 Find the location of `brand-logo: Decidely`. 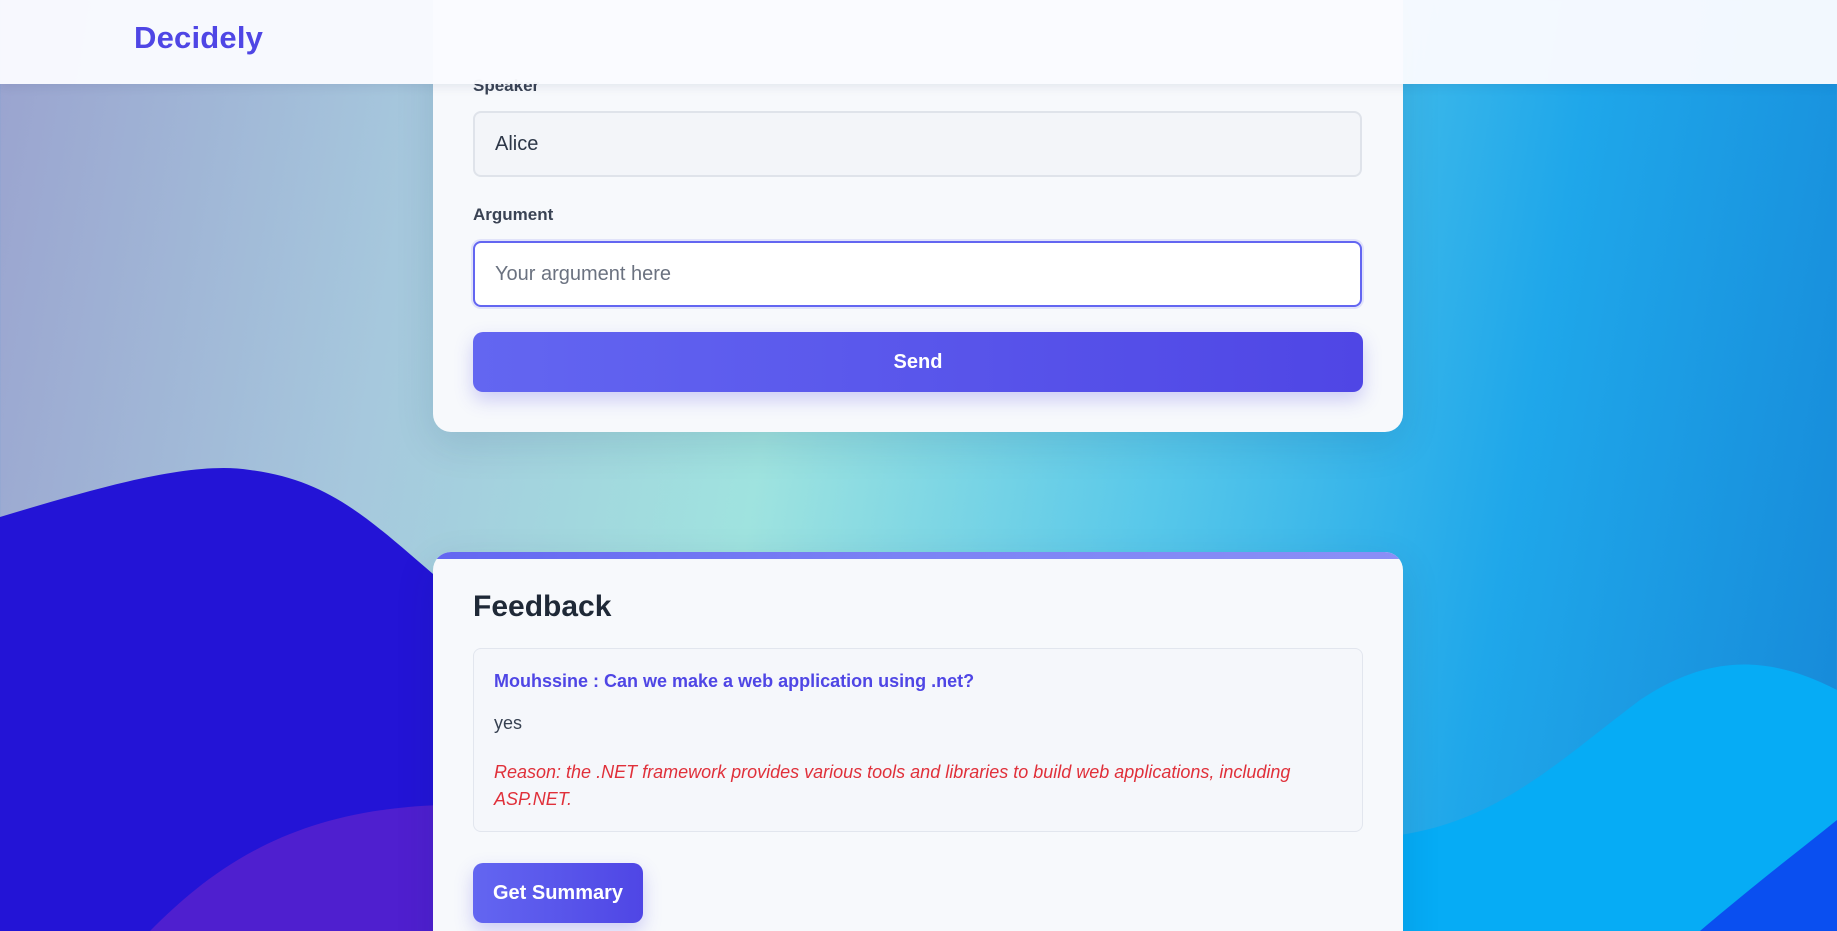

brand-logo: Decidely is located at coordinates (198, 38).